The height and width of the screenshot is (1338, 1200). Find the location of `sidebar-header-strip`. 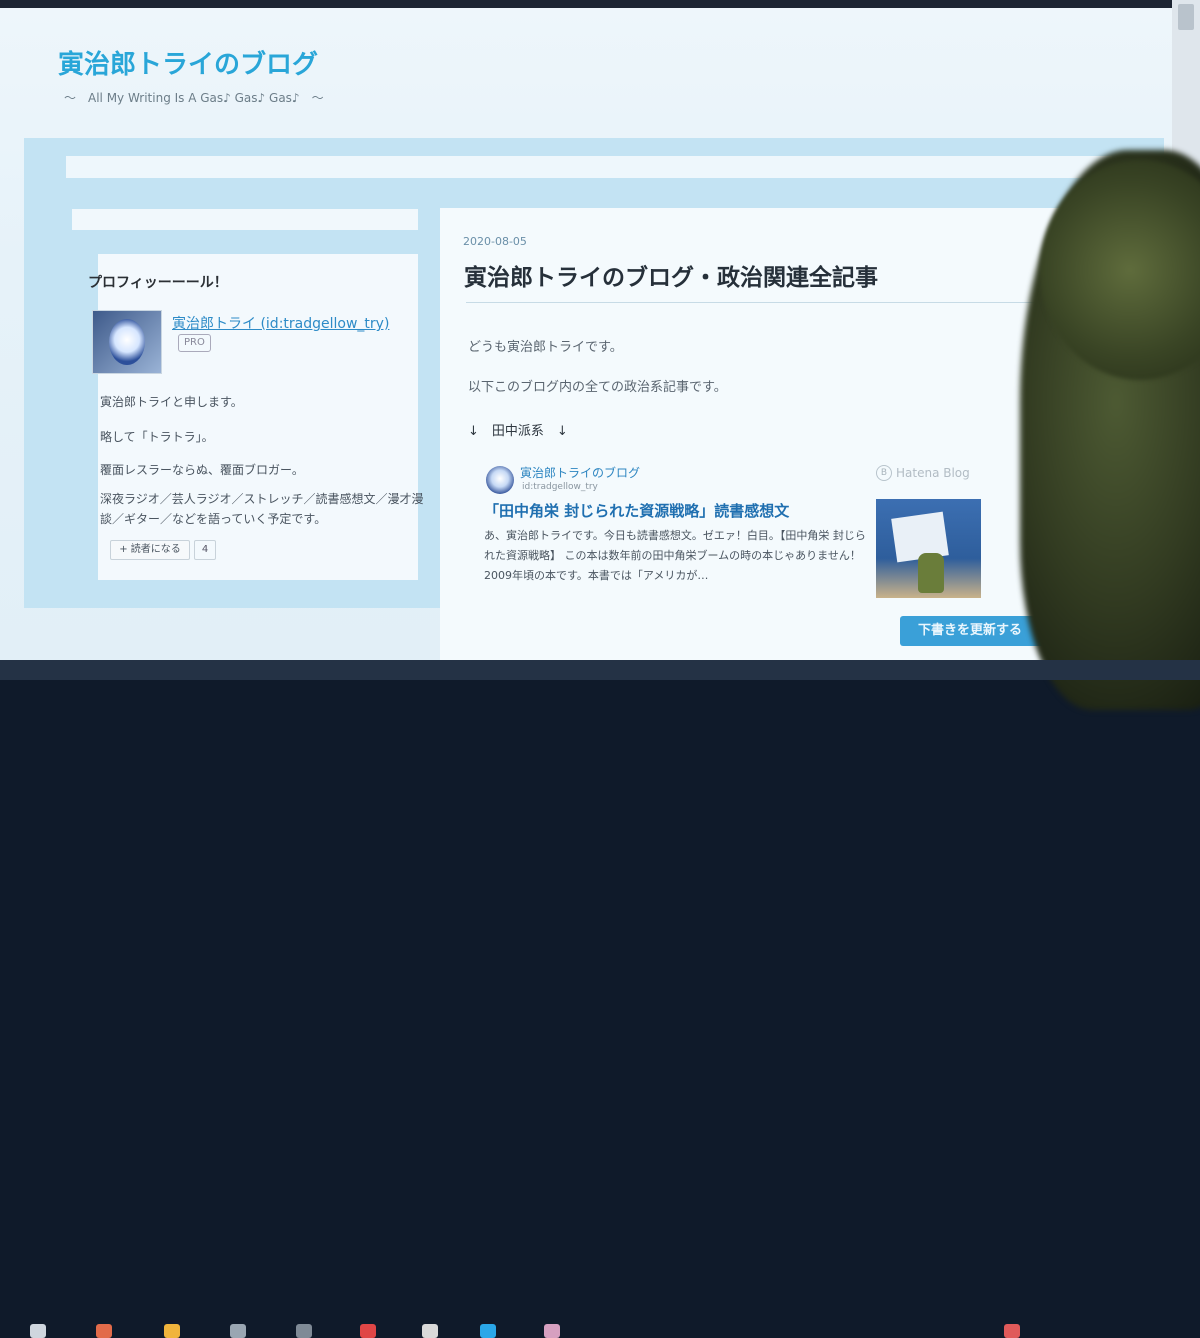

sidebar-header-strip is located at coordinates (245, 219).